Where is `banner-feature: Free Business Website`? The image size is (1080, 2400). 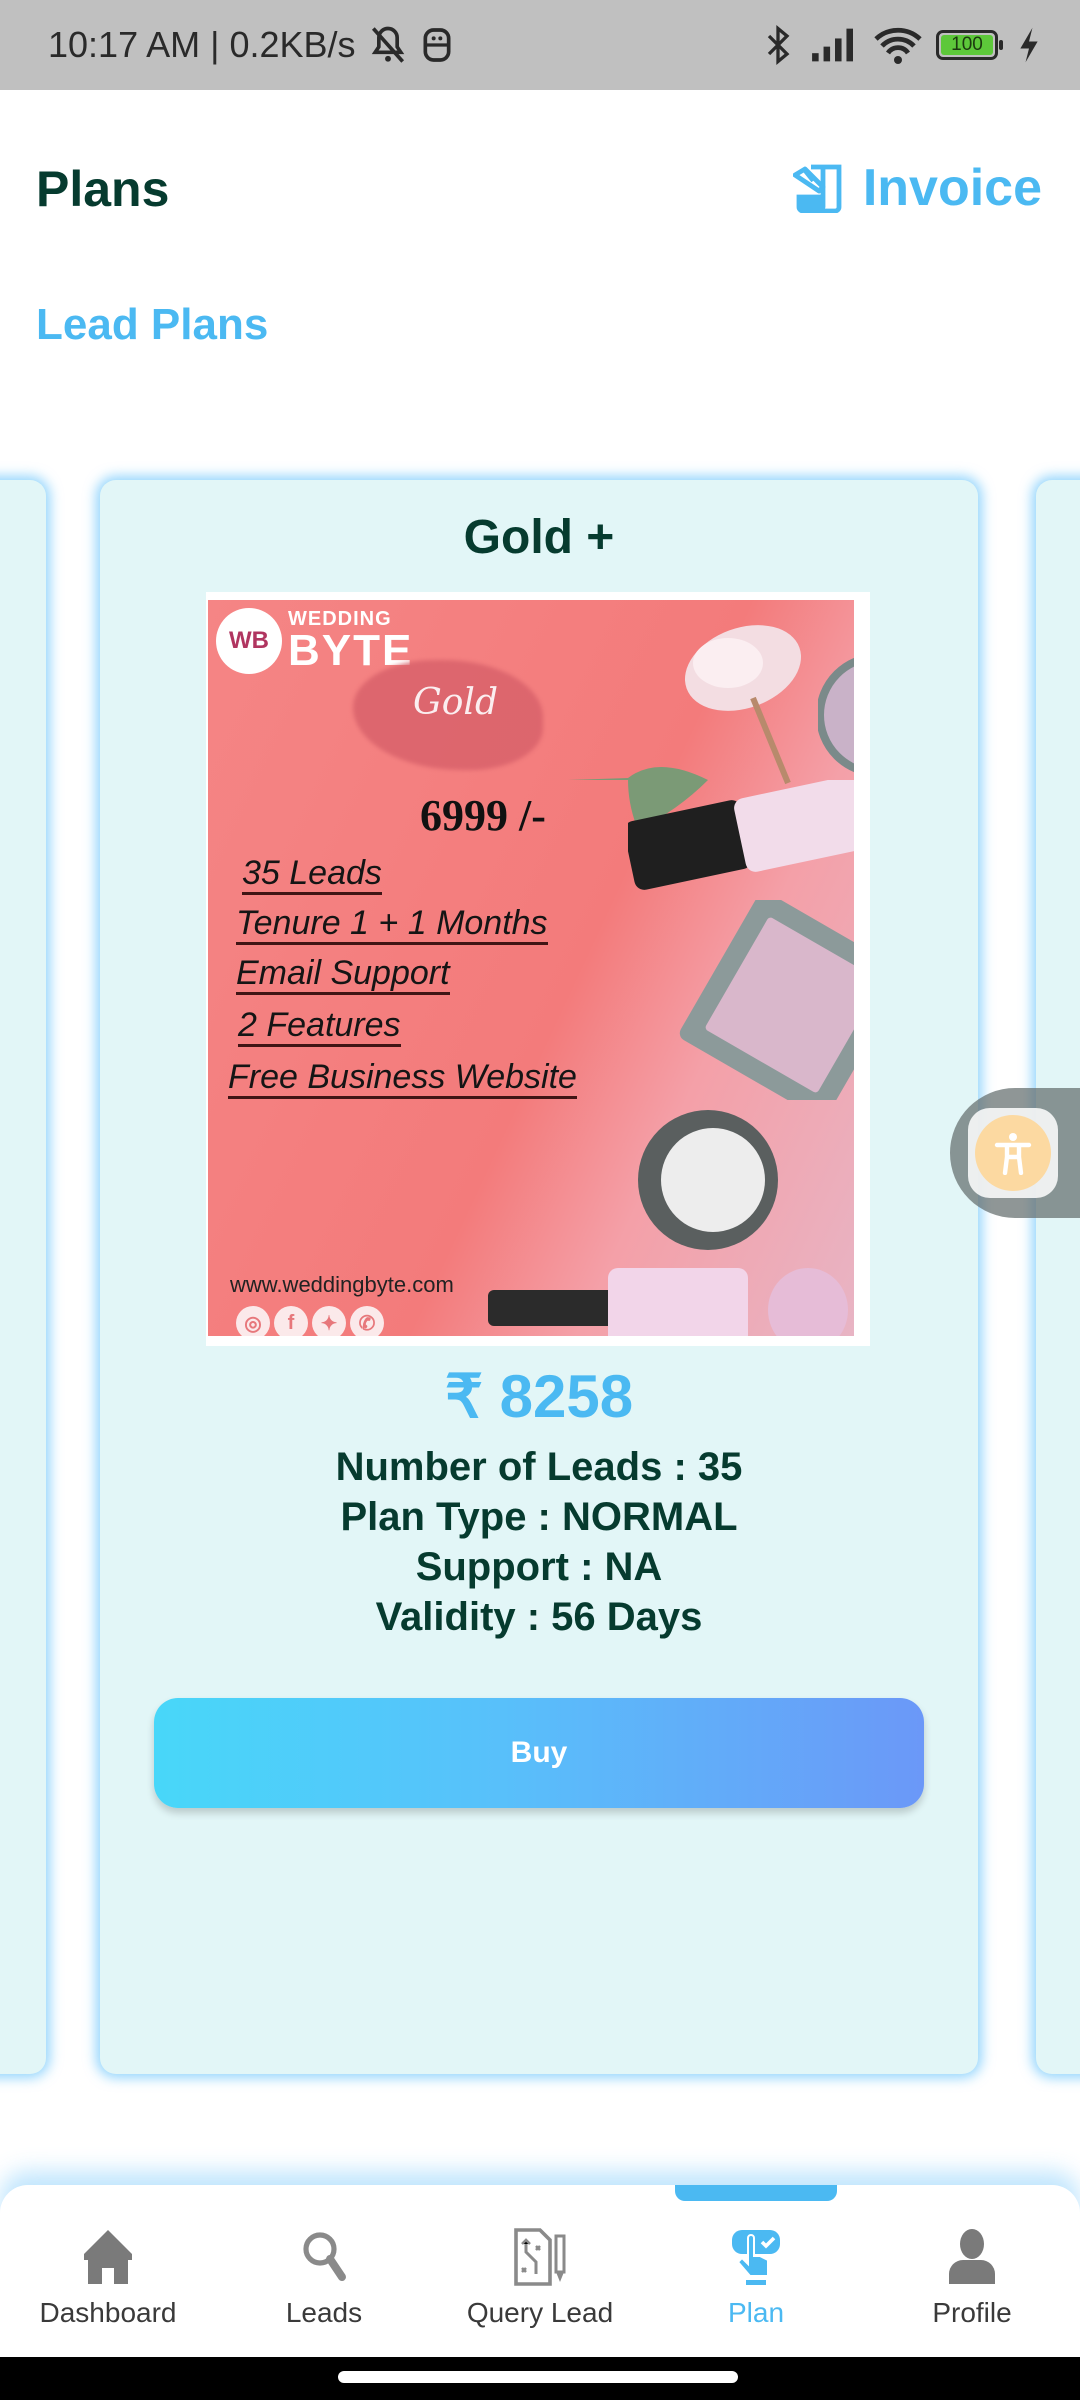 banner-feature: Free Business Website is located at coordinates (402, 1079).